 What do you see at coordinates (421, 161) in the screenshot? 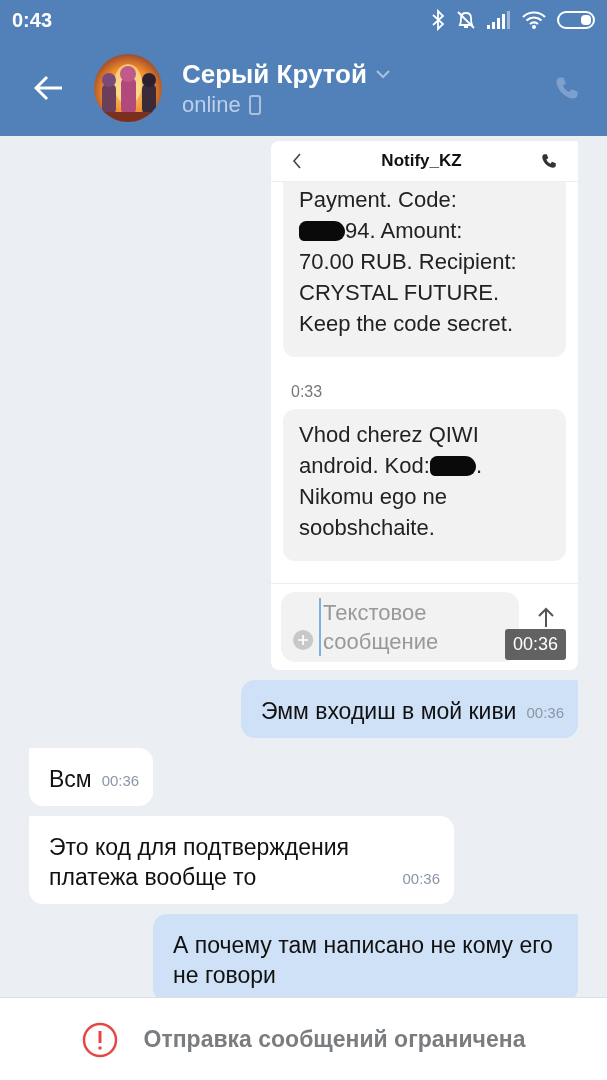
I see `contact-name: Notify_KZ` at bounding box center [421, 161].